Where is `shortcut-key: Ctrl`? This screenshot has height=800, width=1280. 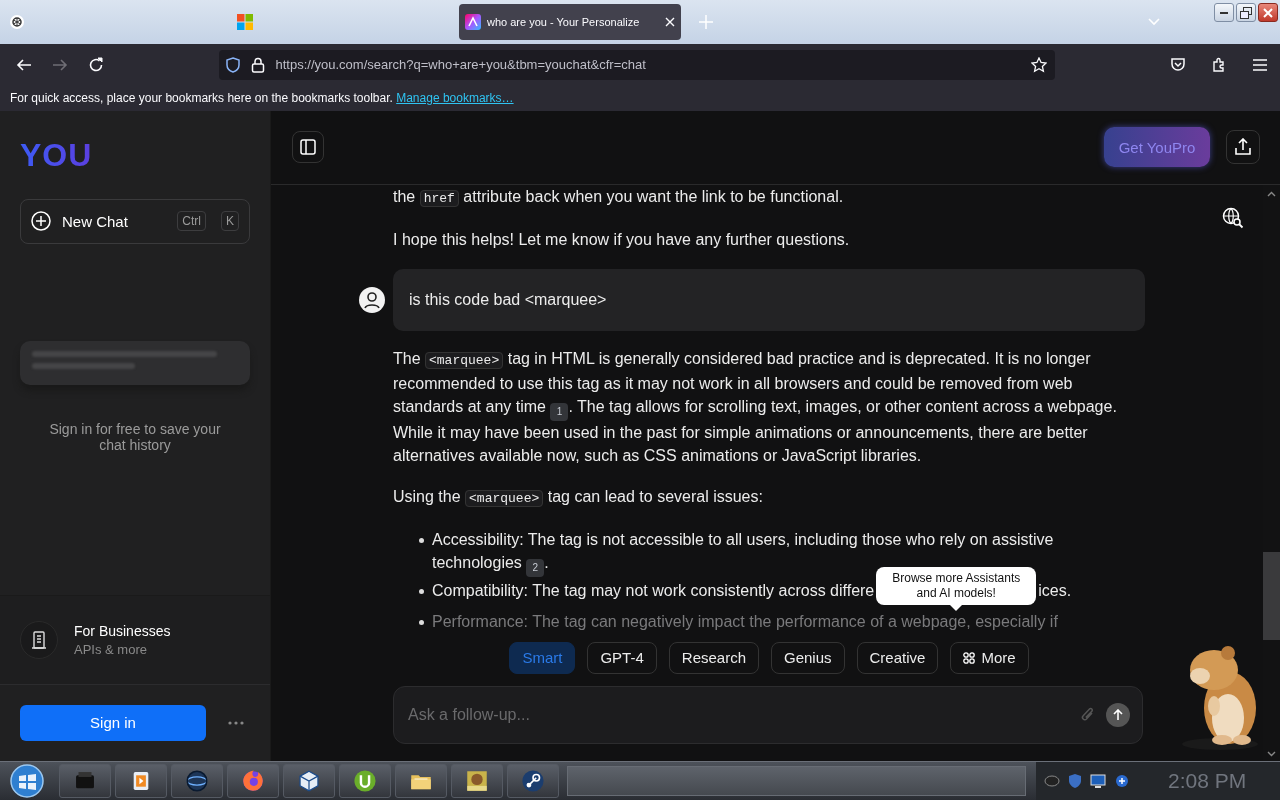 shortcut-key: Ctrl is located at coordinates (191, 221).